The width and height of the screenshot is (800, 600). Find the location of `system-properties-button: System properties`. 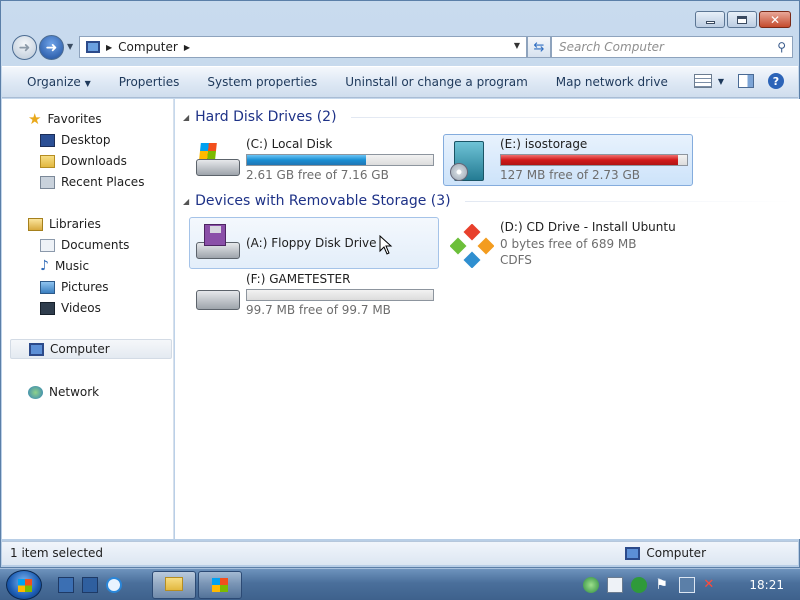

system-properties-button: System properties is located at coordinates (262, 82).